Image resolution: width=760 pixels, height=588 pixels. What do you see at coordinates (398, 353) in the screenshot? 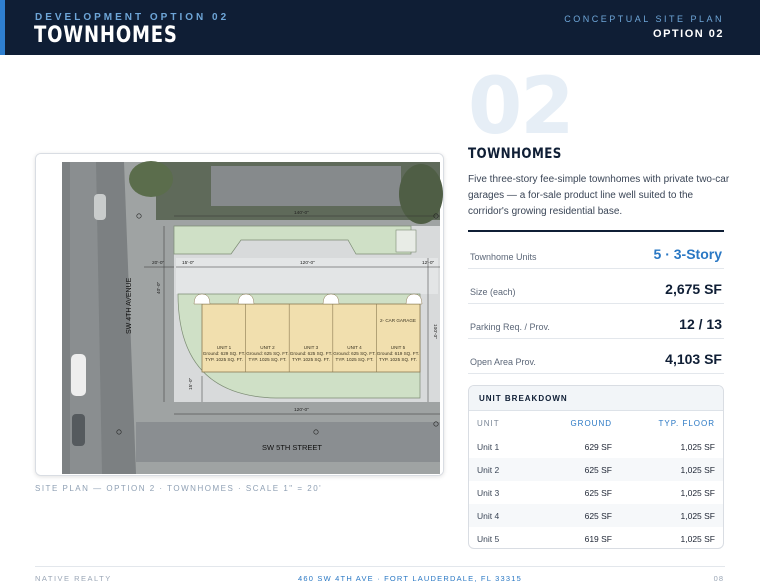
I see `unit-5-ground: Ground: 619 SQ. FT.` at bounding box center [398, 353].